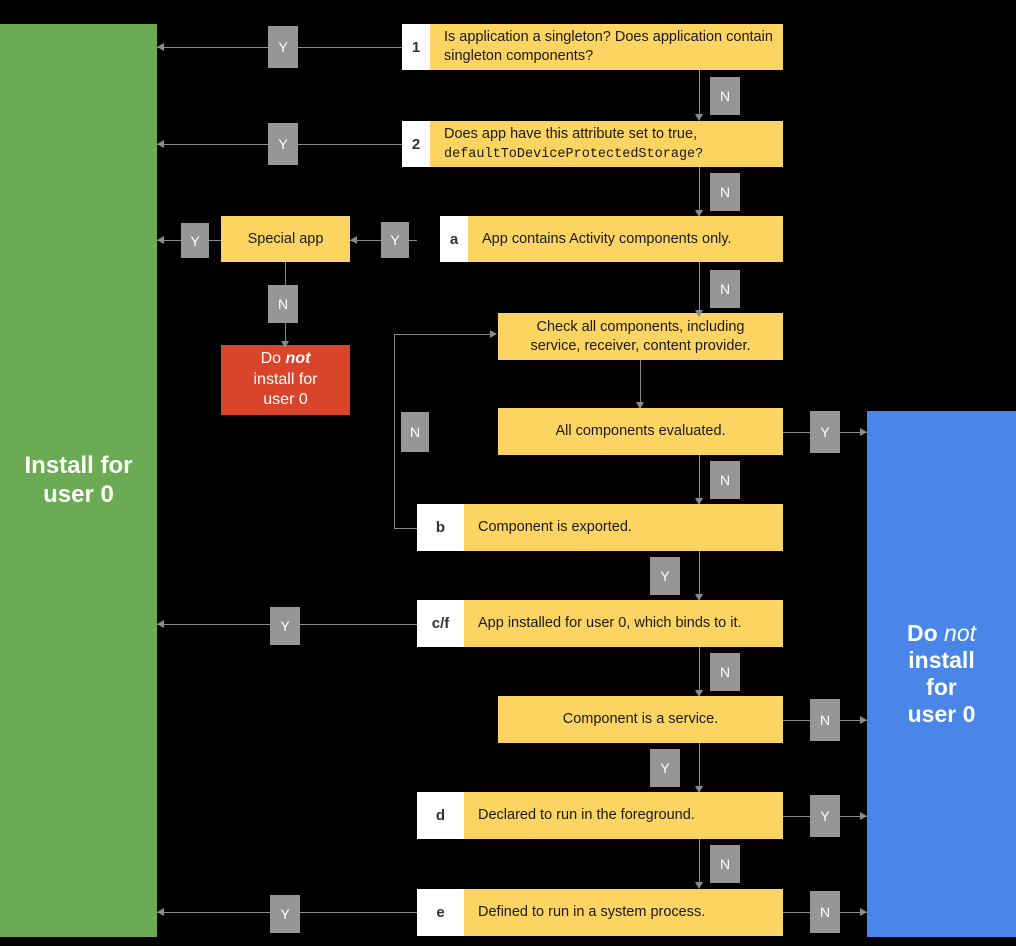 The image size is (1016, 946). I want to click on terminal-do-not-install-red-label: Do not install for user 0, so click(285, 380).